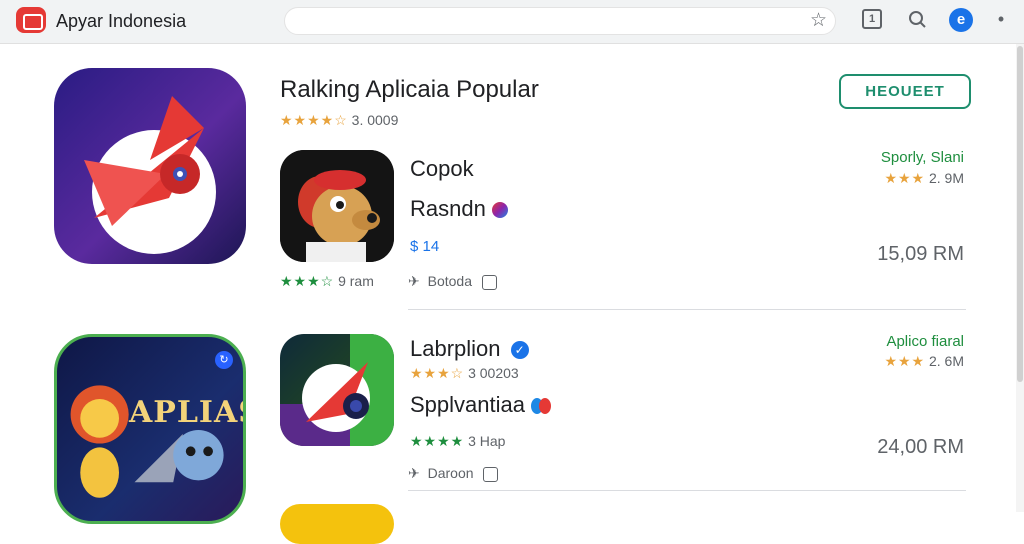 This screenshot has width=1024, height=544. Describe the element at coordinates (872, 19) in the screenshot. I see `book-icon: 1` at that location.